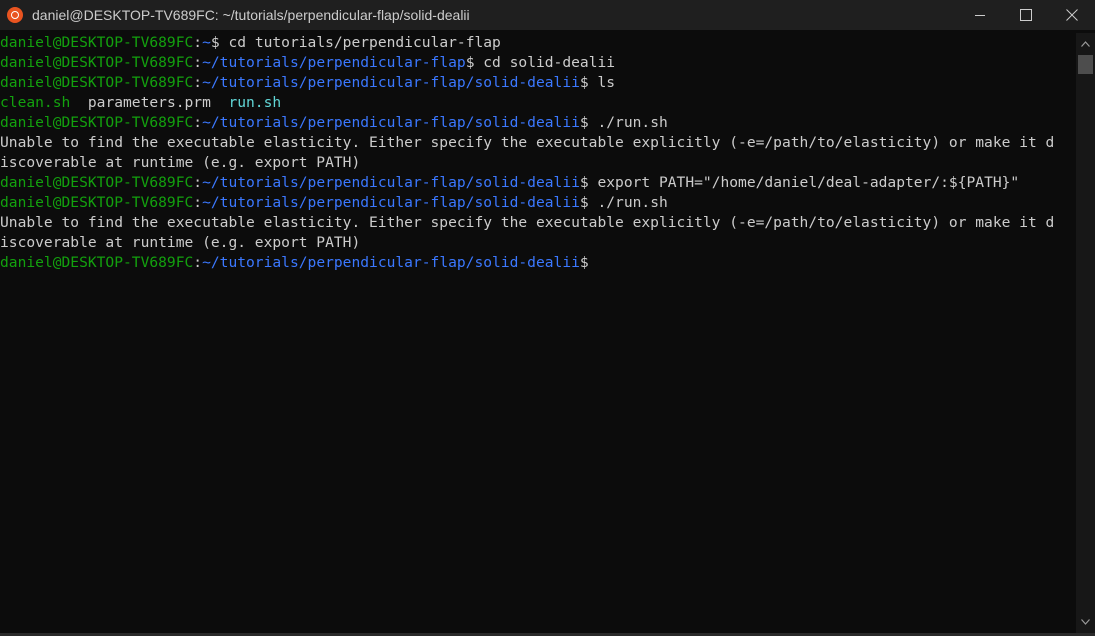 The image size is (1095, 636). Describe the element at coordinates (597, 82) in the screenshot. I see `terminal-text: $ ls` at that location.